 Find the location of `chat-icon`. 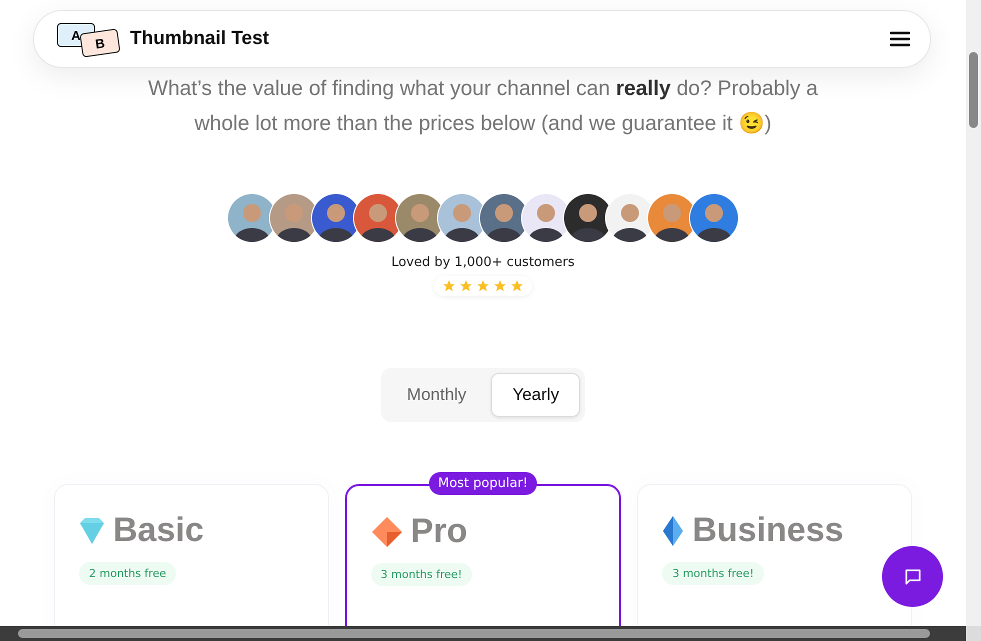

chat-icon is located at coordinates (912, 576).